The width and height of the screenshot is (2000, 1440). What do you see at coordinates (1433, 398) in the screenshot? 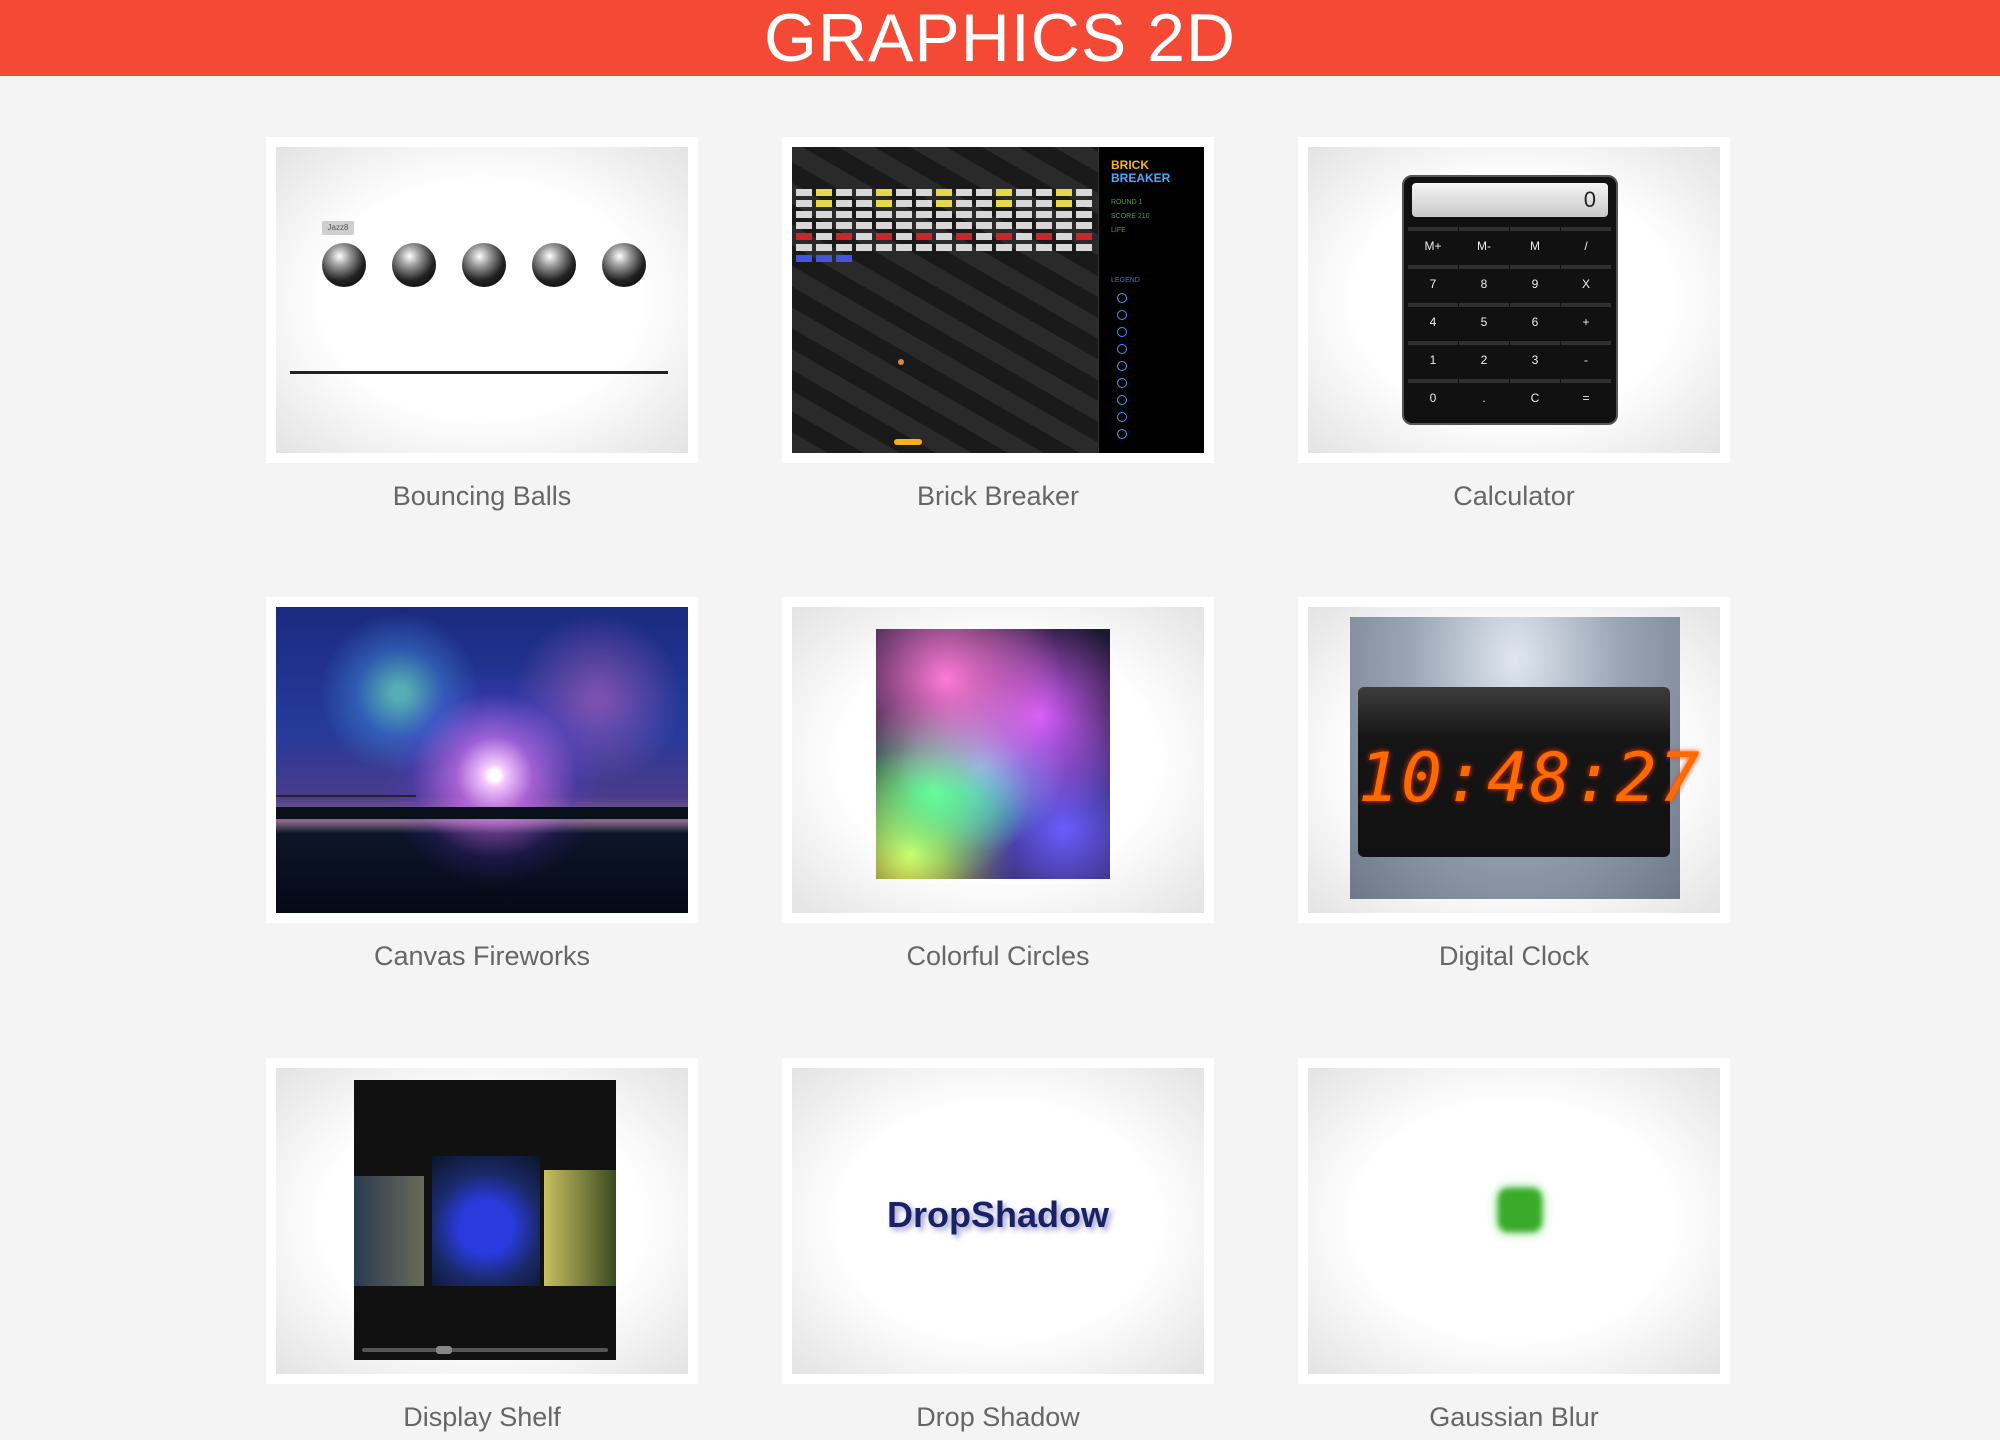
I see `calculator-key: 0` at bounding box center [1433, 398].